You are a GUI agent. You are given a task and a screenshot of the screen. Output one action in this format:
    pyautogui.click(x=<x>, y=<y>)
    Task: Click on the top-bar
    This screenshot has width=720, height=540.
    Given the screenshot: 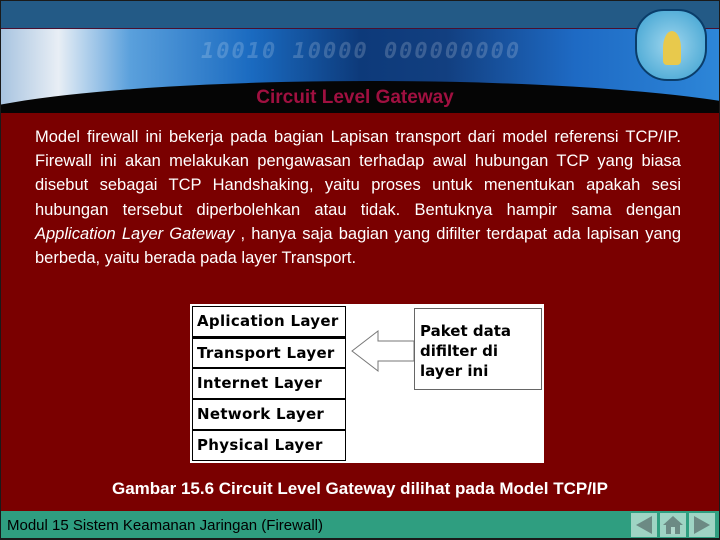 What is the action you would take?
    pyautogui.click(x=360, y=15)
    